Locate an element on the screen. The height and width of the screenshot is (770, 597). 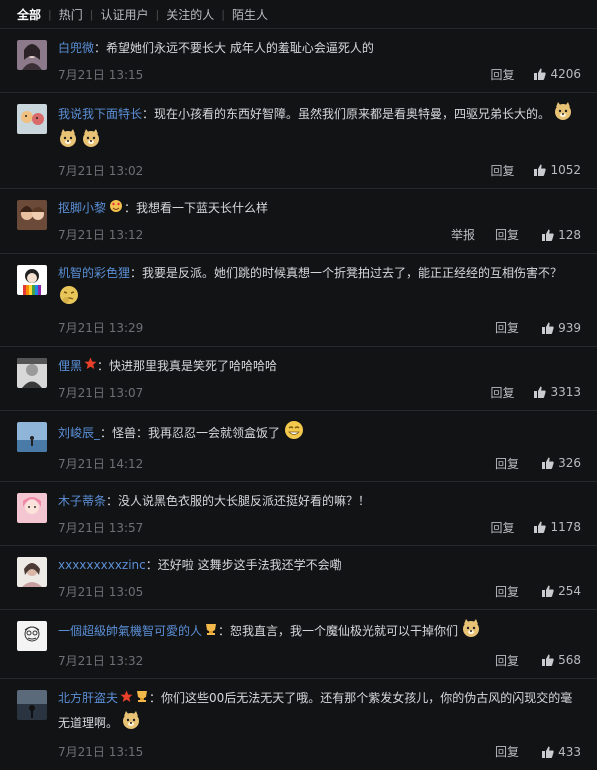
like-button: 433 is located at coordinates (560, 752).